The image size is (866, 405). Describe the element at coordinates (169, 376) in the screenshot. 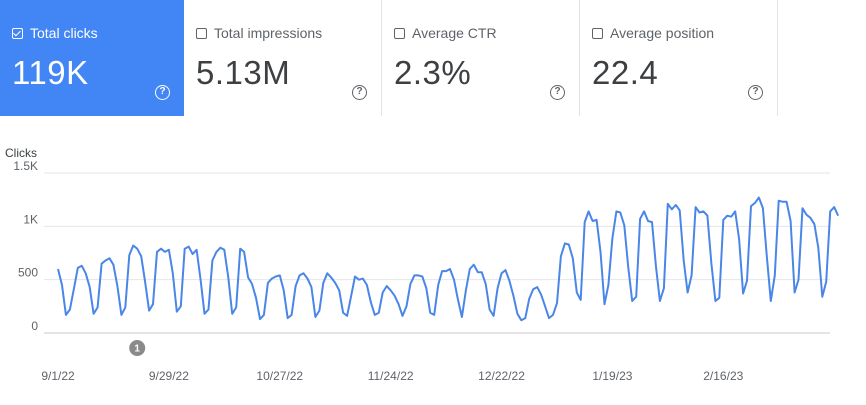

I see `x-tick-label: 9/29/22` at that location.